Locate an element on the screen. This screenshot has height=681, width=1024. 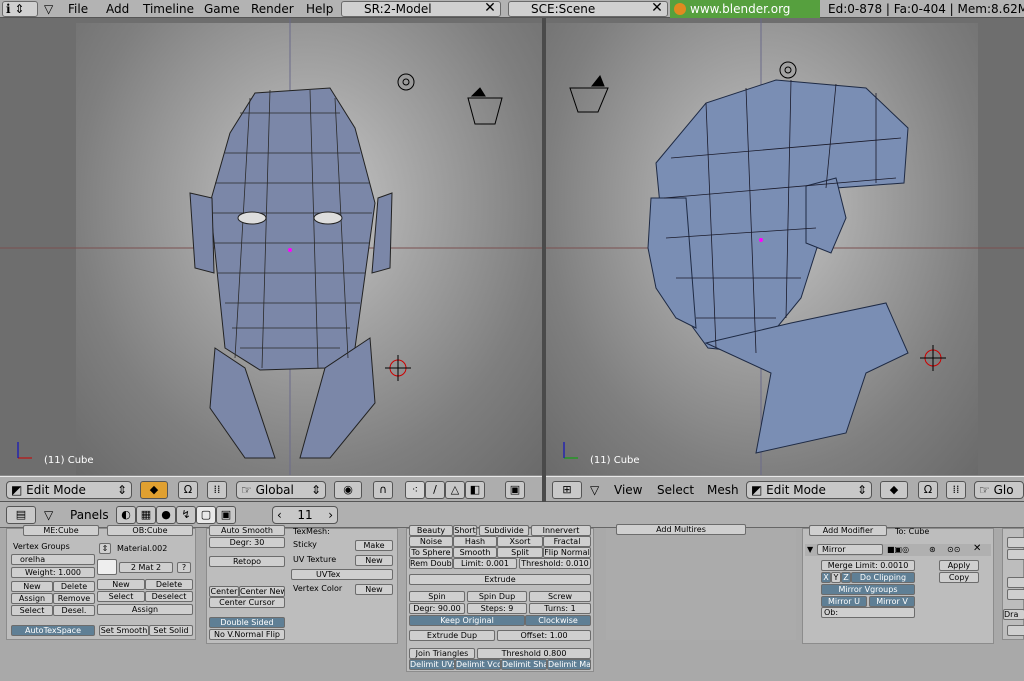
occlude-icon: ◧ is located at coordinates (475, 490).